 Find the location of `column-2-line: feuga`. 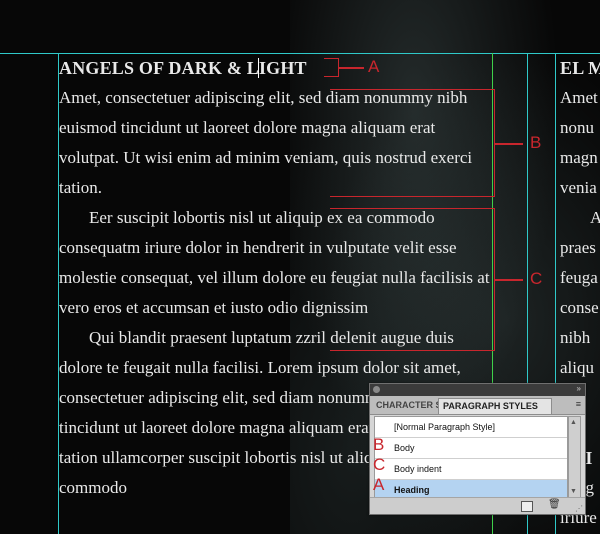

column-2-line: feuga is located at coordinates (579, 277).